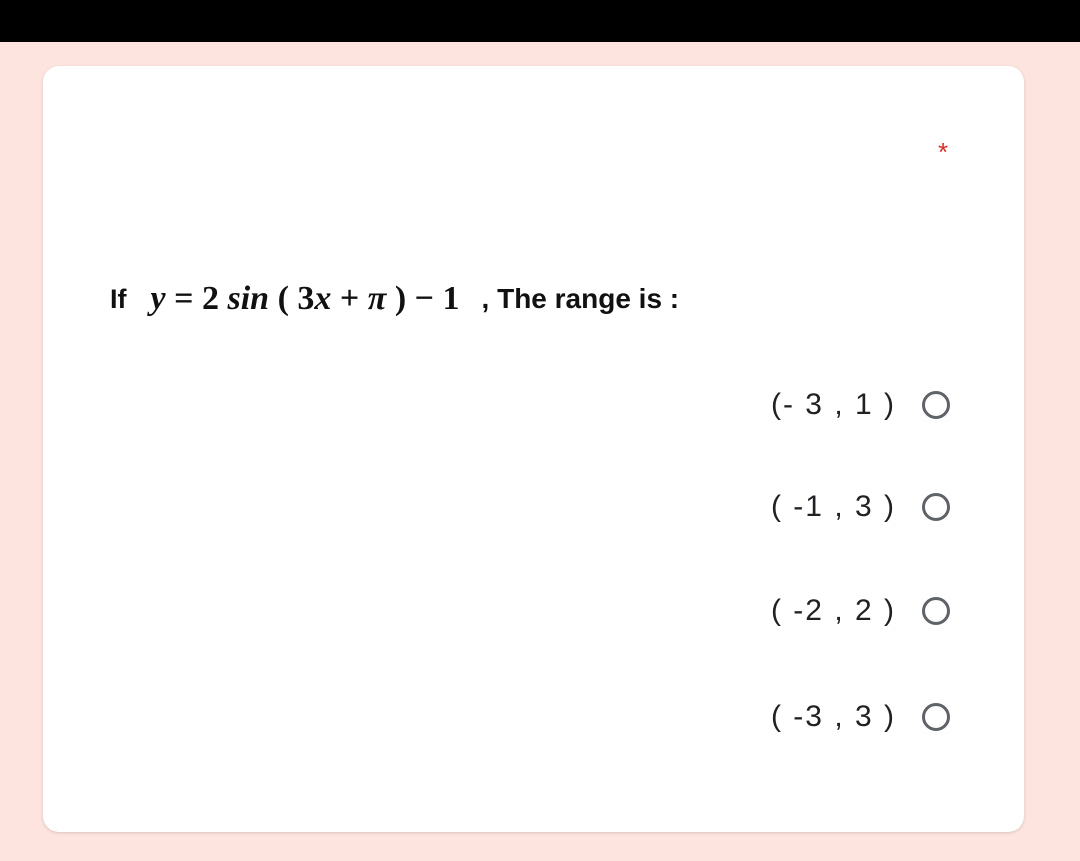 This screenshot has height=861, width=1080. I want to click on option-label: ( -2 , 2 ), so click(833, 610).